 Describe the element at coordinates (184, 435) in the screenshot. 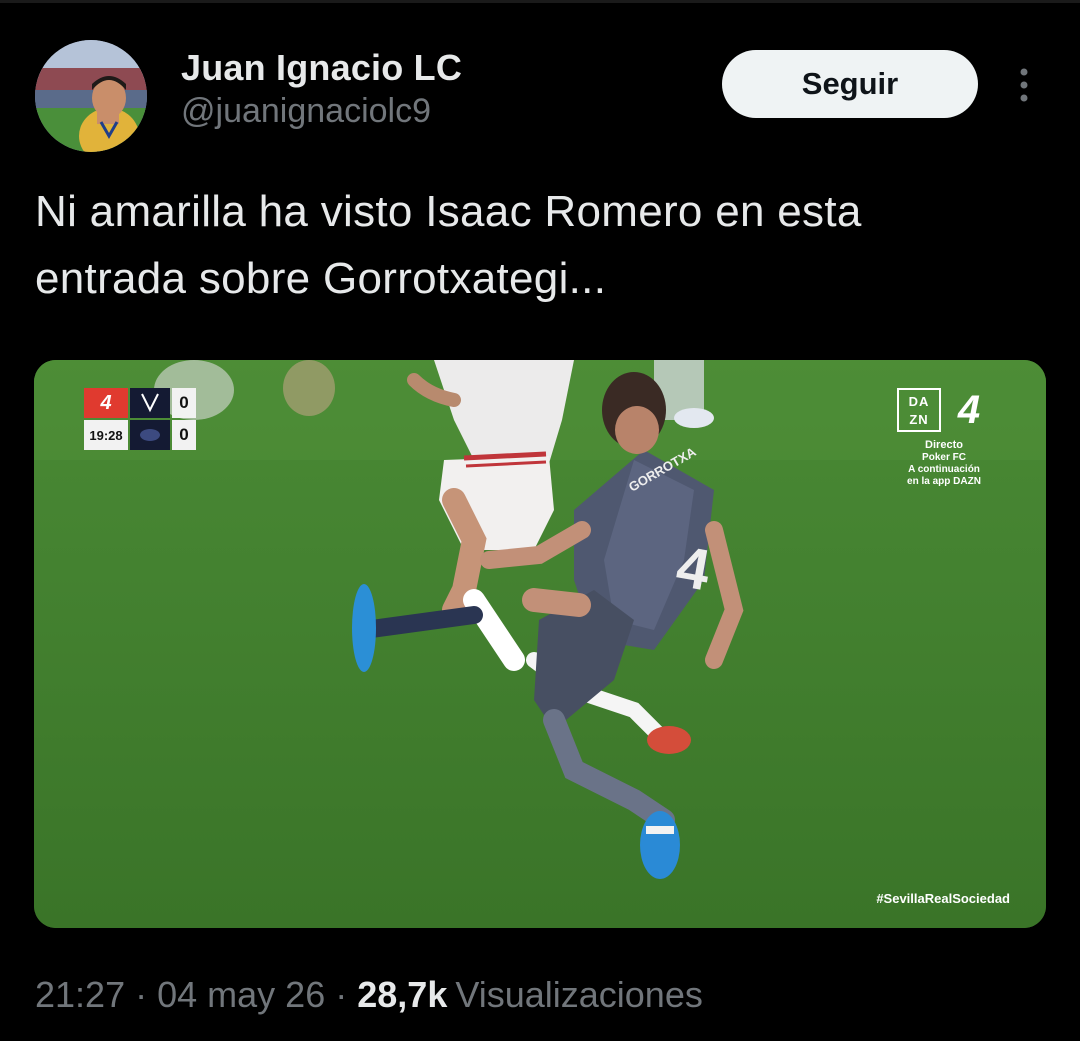

I see `away-score: 0` at that location.